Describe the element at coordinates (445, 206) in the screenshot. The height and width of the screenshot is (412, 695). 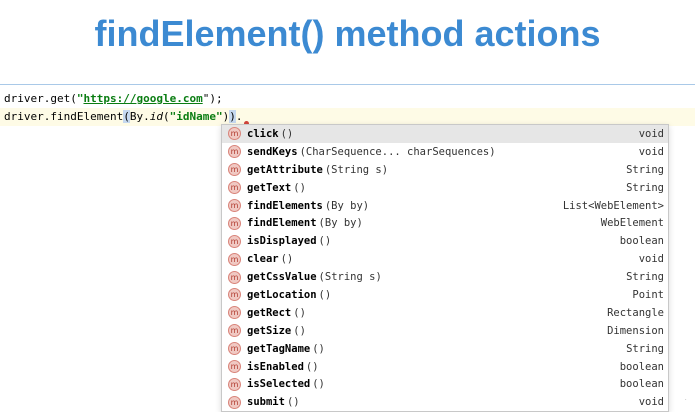
I see `completion-item-findelements: m findElements (By by) List<WebElement>` at that location.